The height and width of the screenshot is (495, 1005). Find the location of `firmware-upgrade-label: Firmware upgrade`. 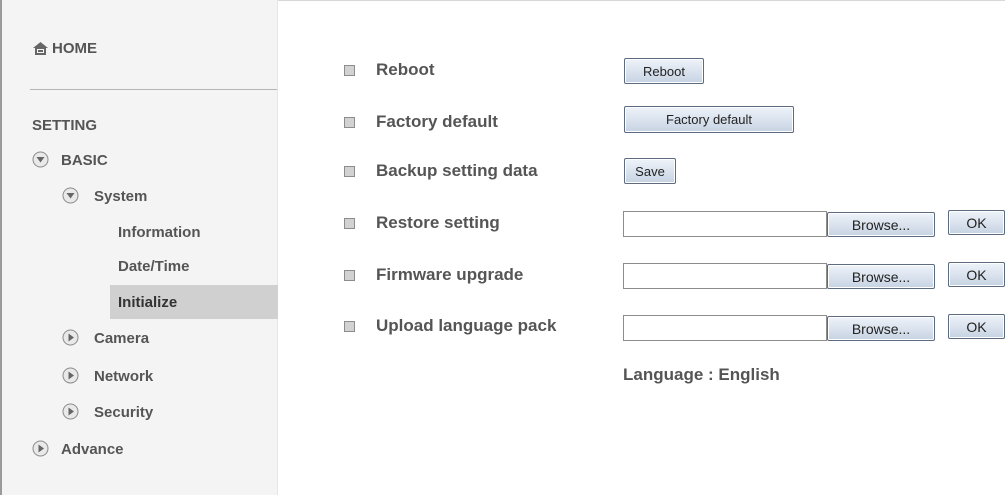

firmware-upgrade-label: Firmware upgrade is located at coordinates (450, 274).